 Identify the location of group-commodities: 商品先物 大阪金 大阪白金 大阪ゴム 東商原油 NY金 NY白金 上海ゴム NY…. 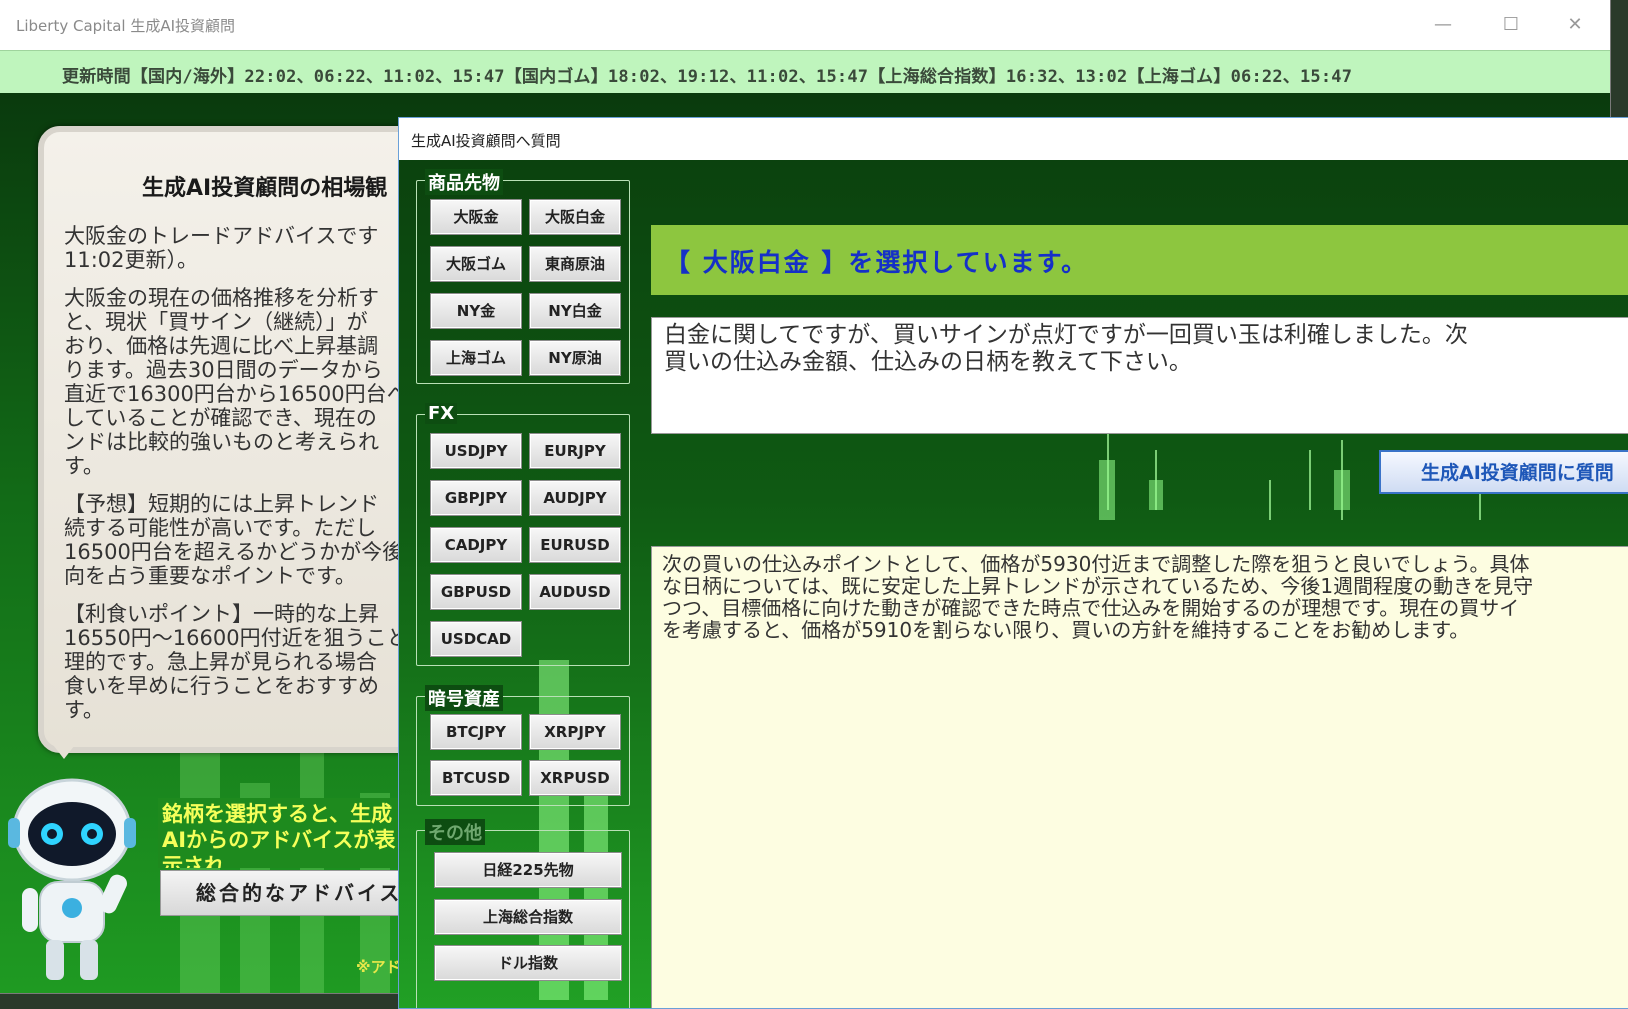
(523, 276).